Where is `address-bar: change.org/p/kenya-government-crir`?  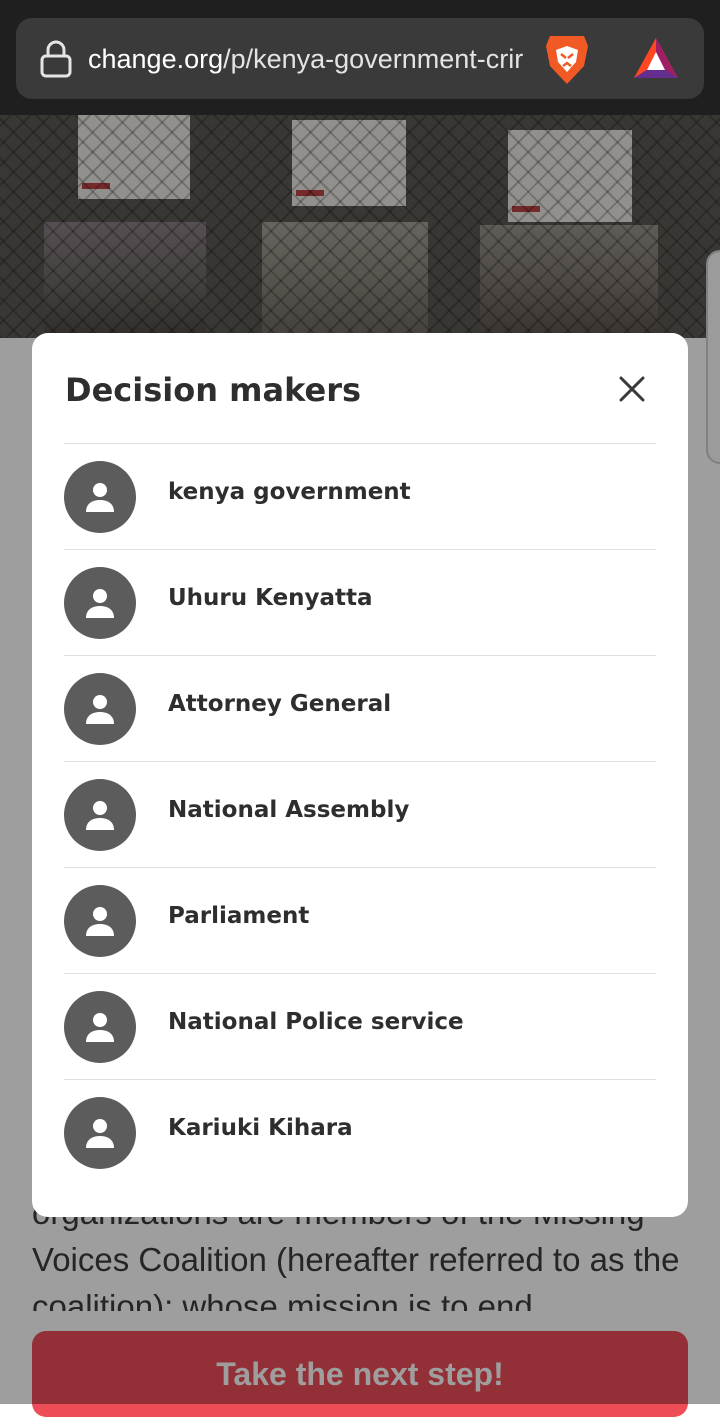
address-bar: change.org/p/kenya-government-crir is located at coordinates (360, 58).